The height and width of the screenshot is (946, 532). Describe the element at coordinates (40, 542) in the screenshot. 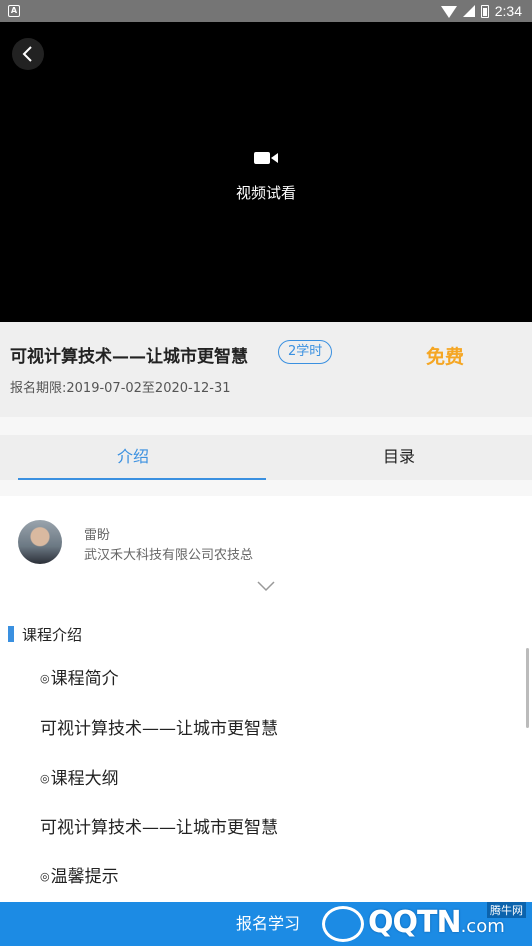

I see `avatar` at that location.